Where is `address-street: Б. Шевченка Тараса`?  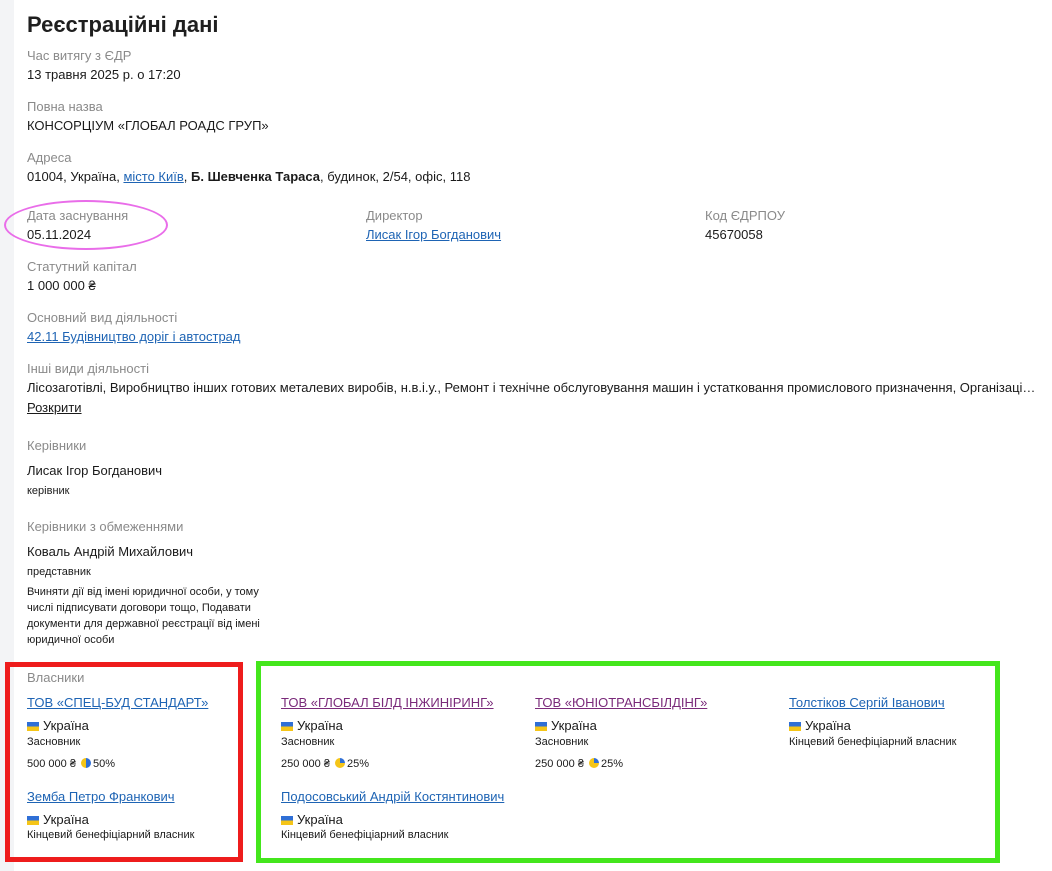
address-street: Б. Шевченка Тараса is located at coordinates (256, 176).